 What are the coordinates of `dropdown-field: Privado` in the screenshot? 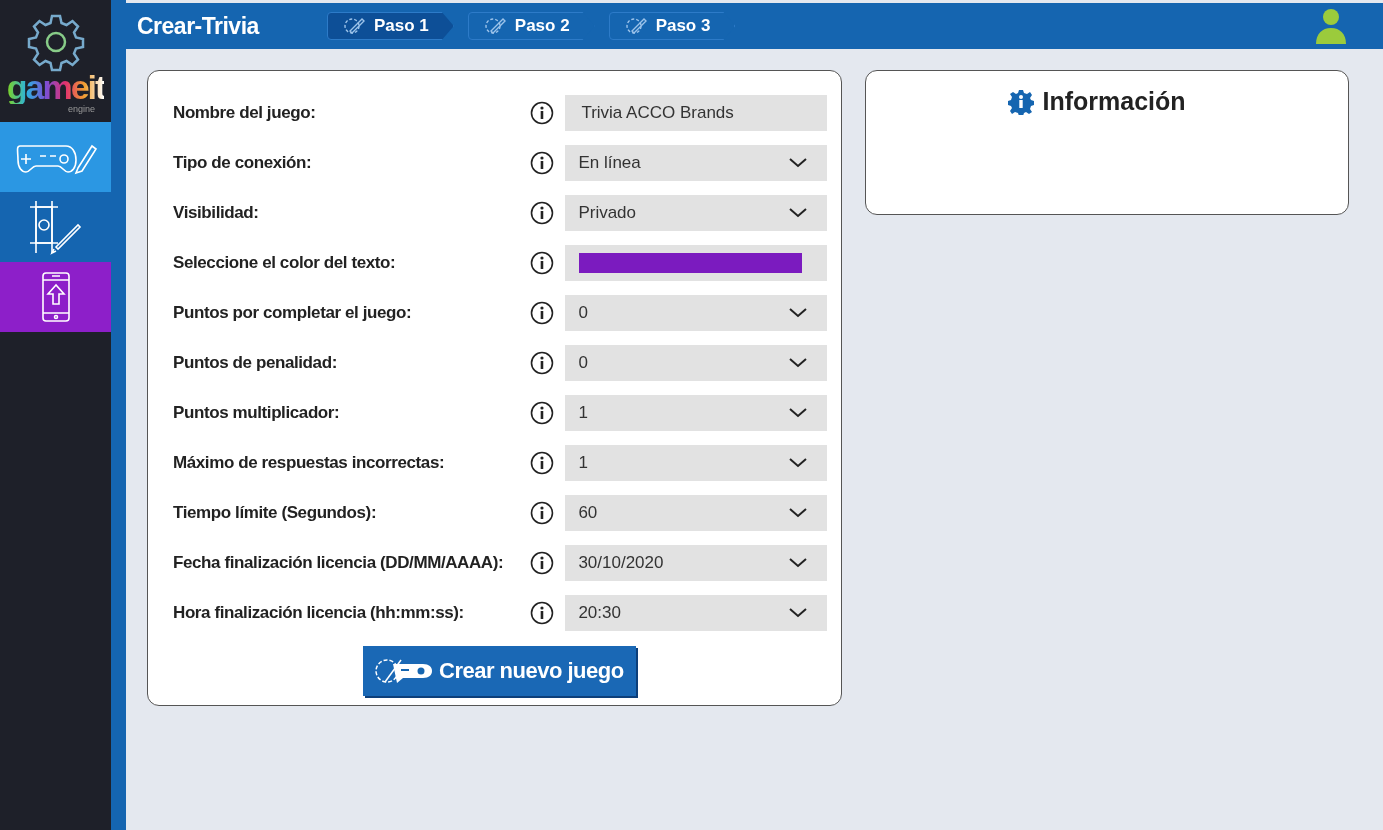 It's located at (696, 213).